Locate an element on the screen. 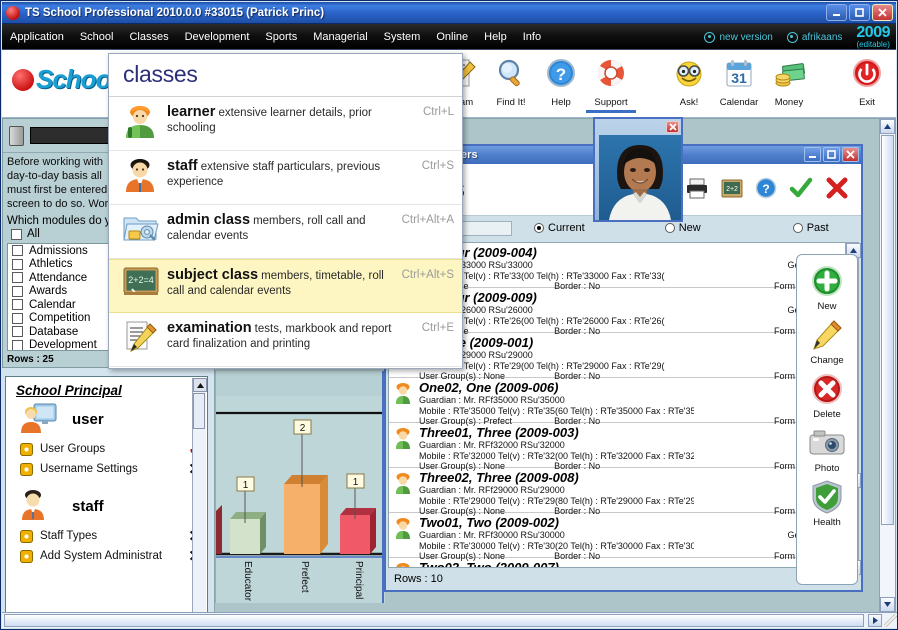 The height and width of the screenshot is (630, 898). menu-sports: Sports is located at coordinates (281, 37).